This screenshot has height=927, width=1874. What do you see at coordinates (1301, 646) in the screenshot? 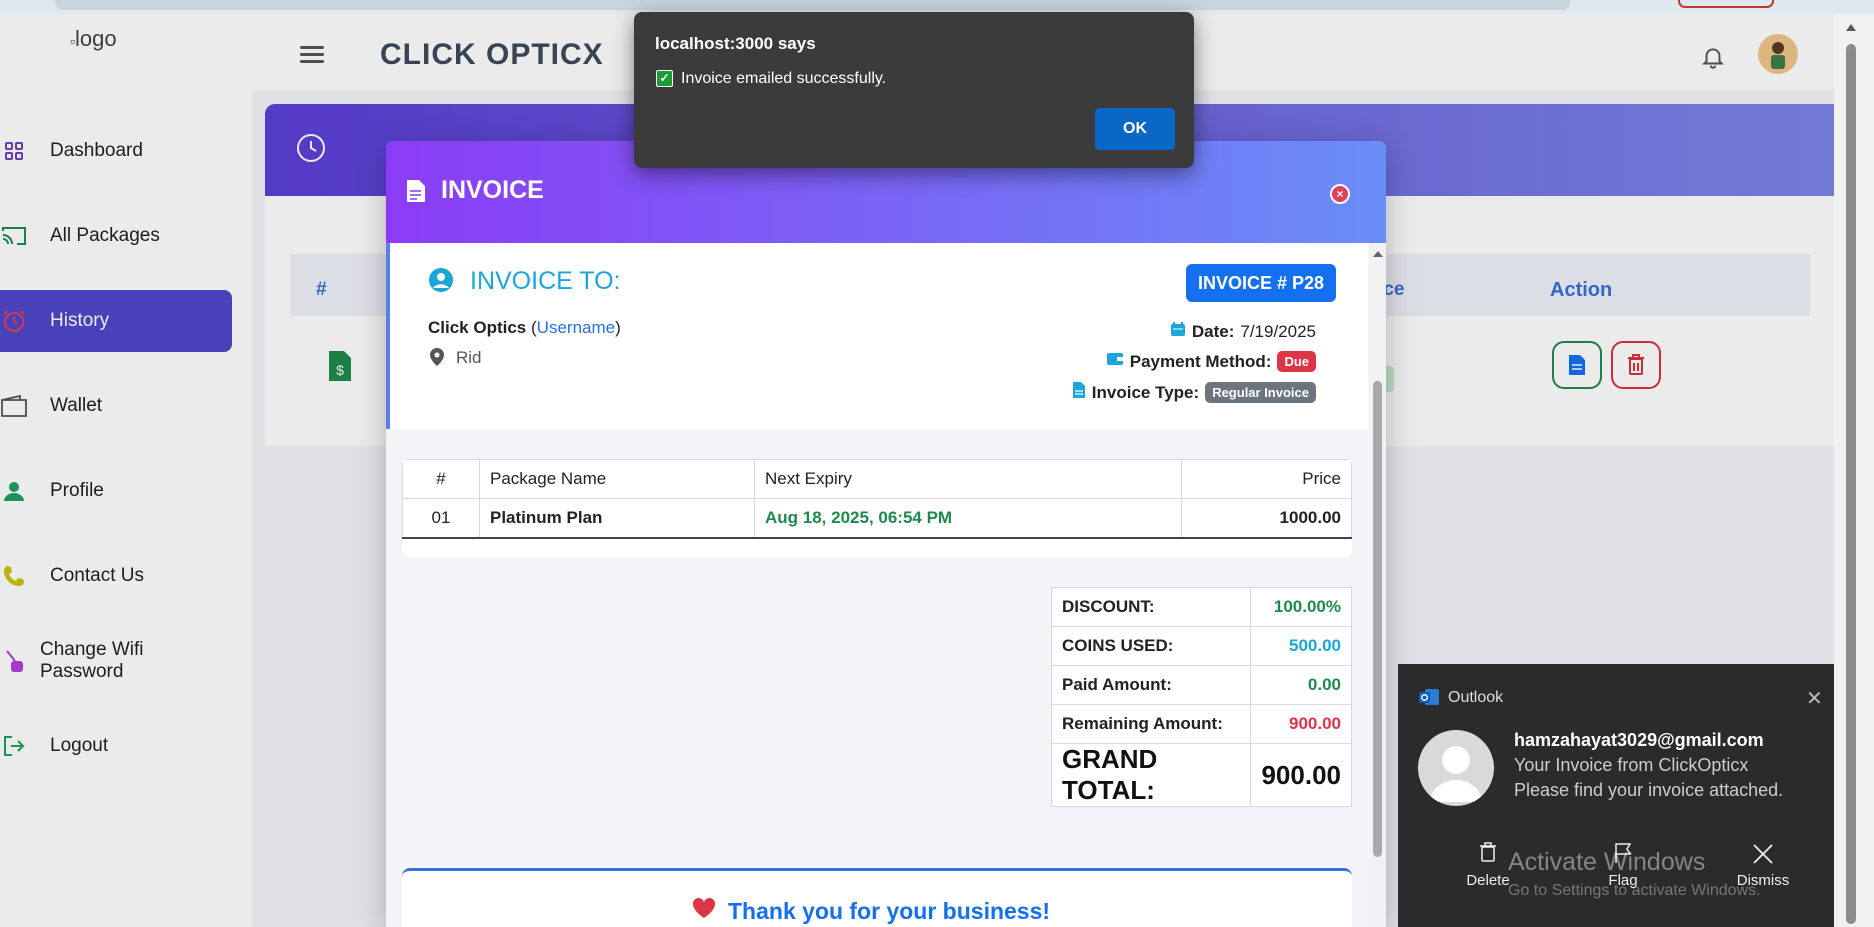
I see `coins-value: 500.00` at bounding box center [1301, 646].